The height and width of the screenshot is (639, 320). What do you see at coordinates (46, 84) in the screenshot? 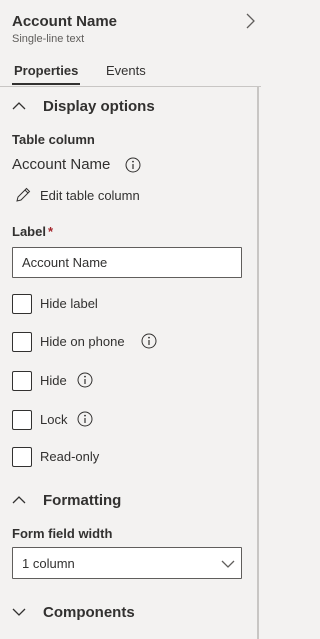
I see `active-tab-indicator` at bounding box center [46, 84].